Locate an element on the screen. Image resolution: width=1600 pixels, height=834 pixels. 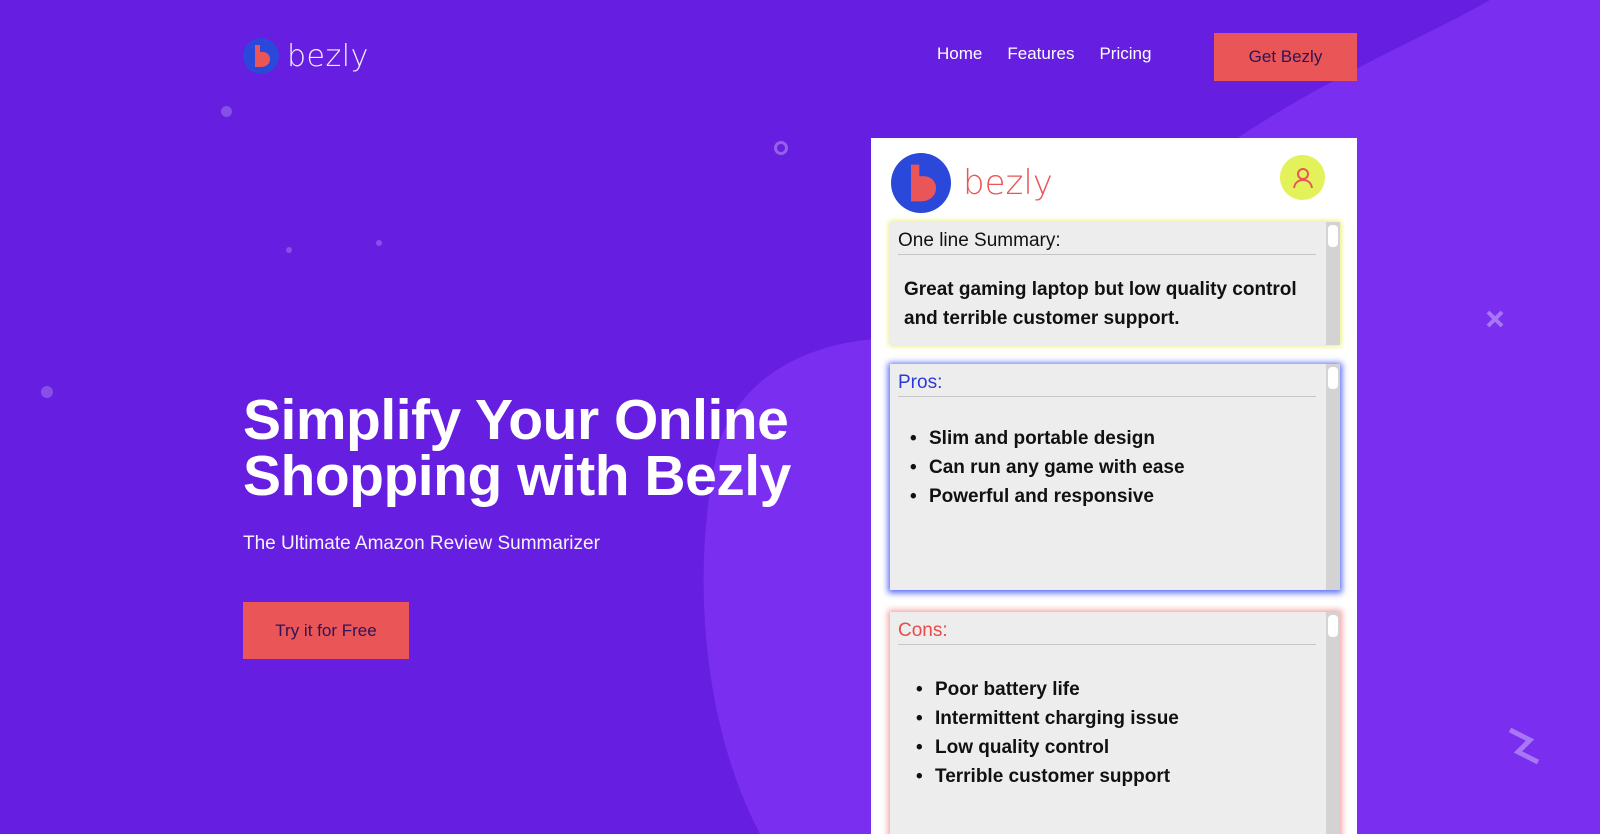
mockup-logo-text: bezly is located at coordinates (1008, 183).